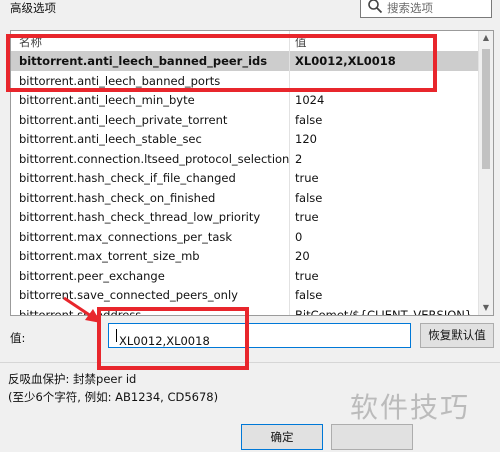 The width and height of the screenshot is (500, 452). I want to click on option-value: XL0012,XL0018, so click(345, 61).